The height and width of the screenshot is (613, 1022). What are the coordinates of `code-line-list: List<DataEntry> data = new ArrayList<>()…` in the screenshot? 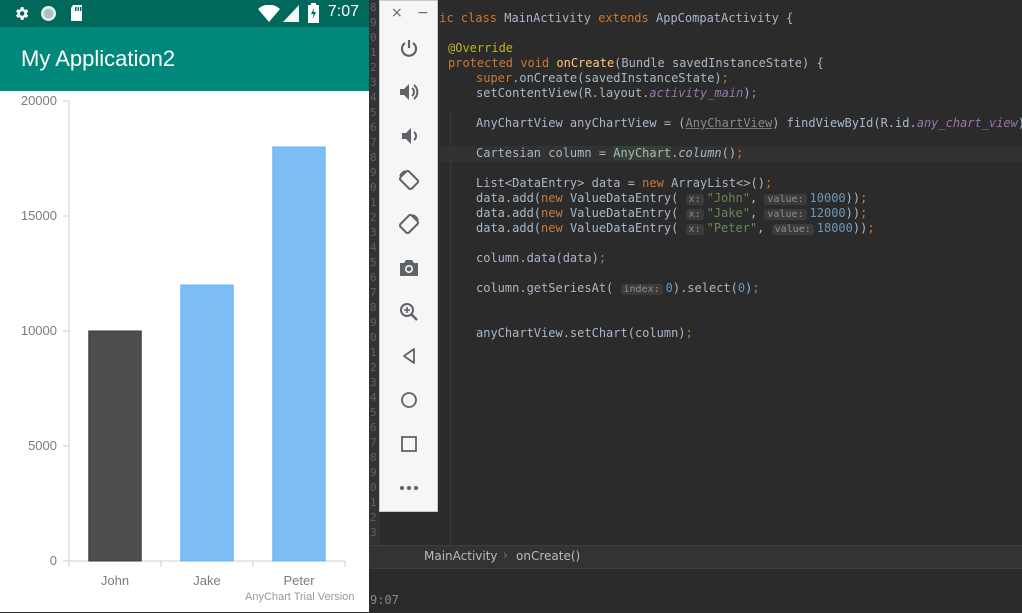 It's located at (624, 183).